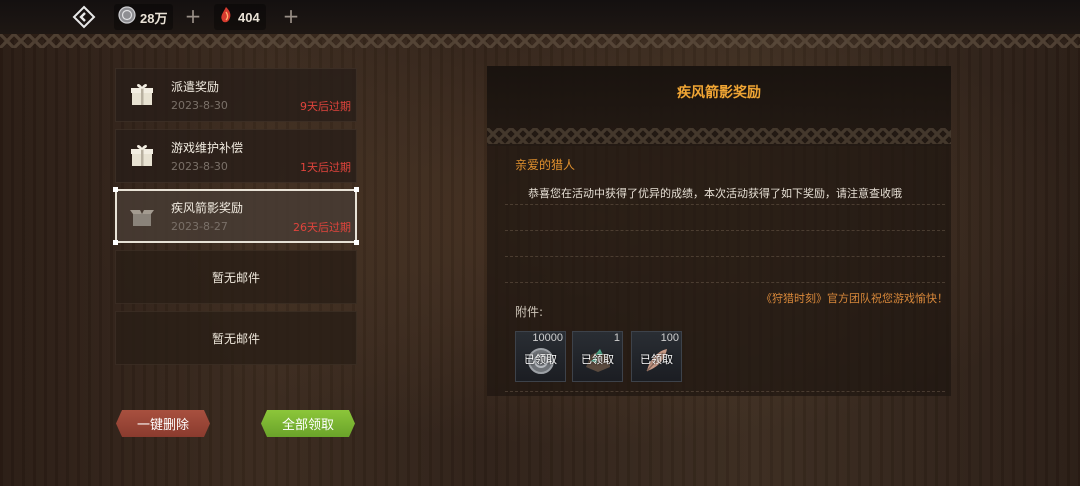  What do you see at coordinates (163, 423) in the screenshot?
I see `delete-all-button: 一键删除` at bounding box center [163, 423].